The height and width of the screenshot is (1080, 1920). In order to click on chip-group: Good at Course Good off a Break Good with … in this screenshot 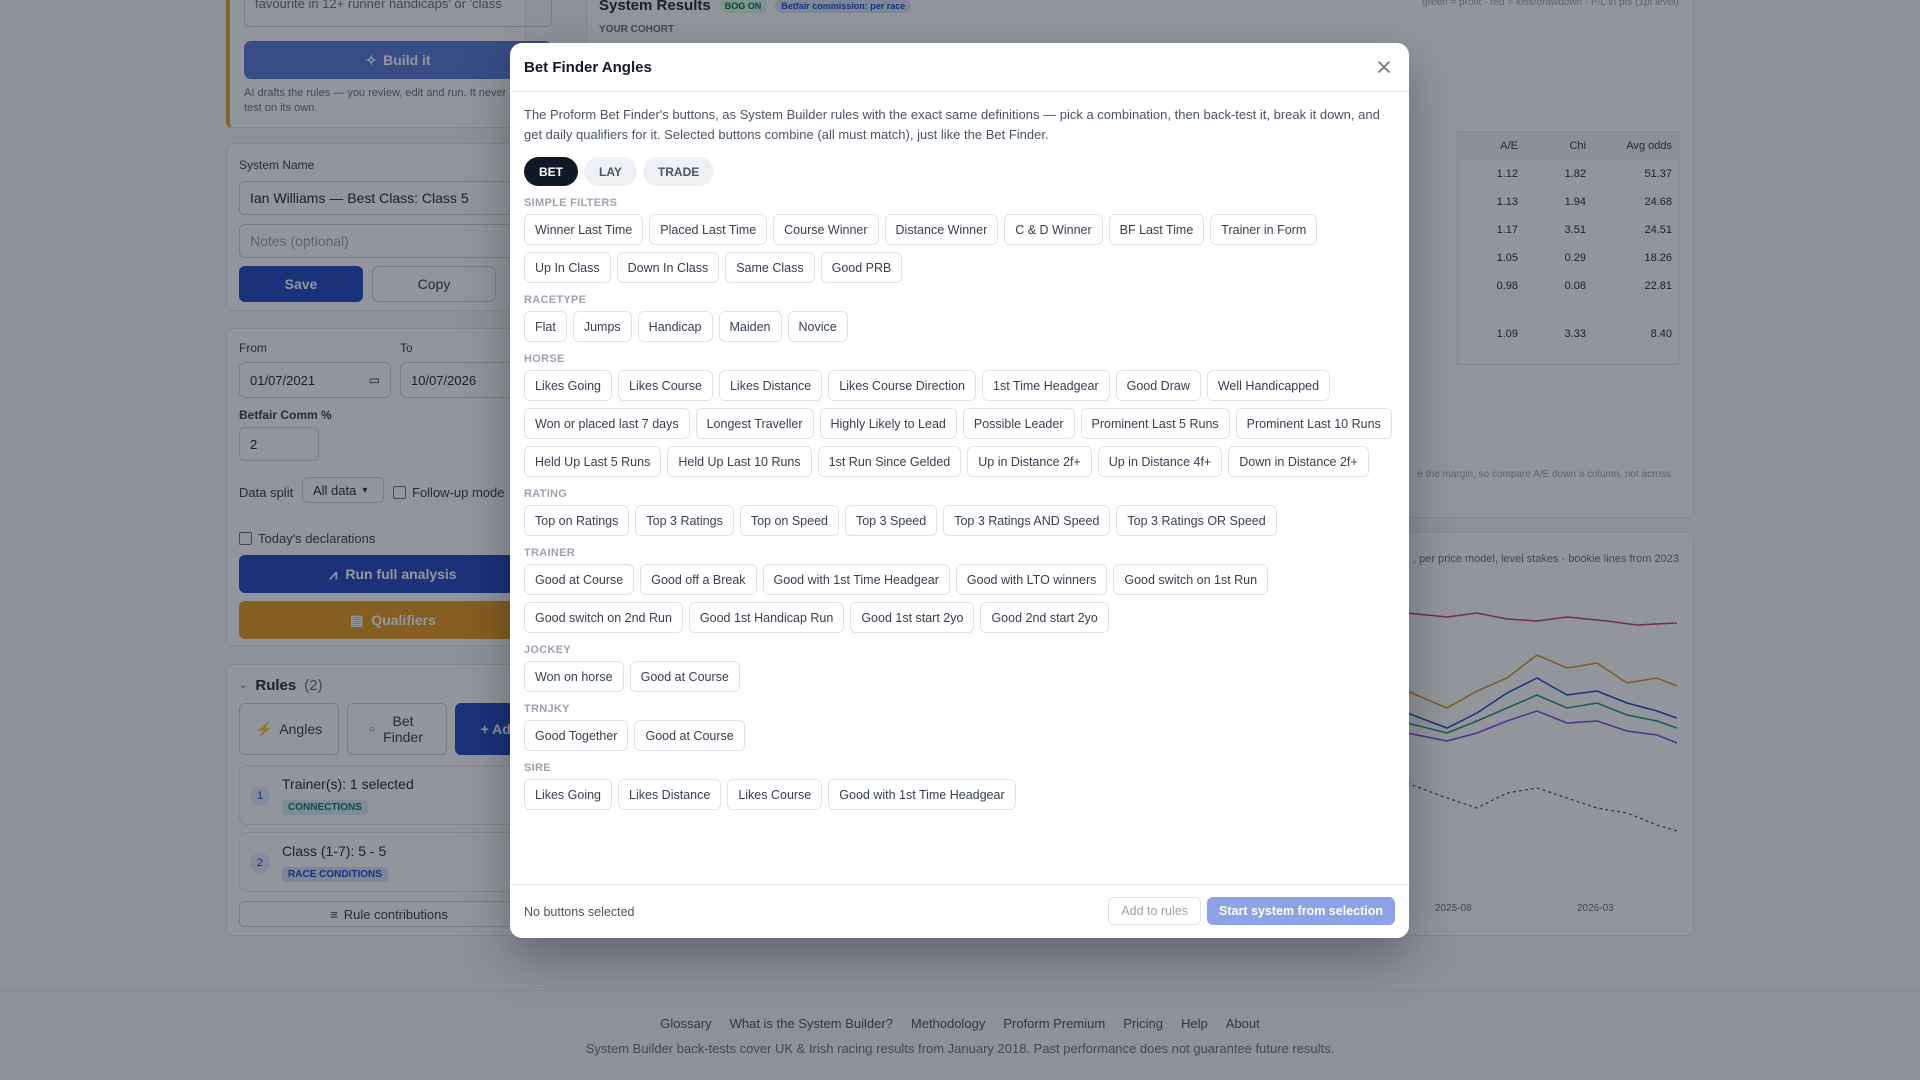, I will do `click(964, 598)`.